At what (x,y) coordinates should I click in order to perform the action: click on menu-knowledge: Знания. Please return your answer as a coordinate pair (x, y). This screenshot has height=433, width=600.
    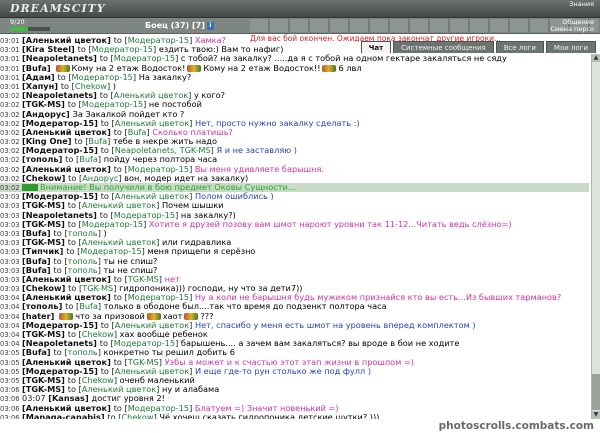
    Looking at the image, I should click on (560, 4).